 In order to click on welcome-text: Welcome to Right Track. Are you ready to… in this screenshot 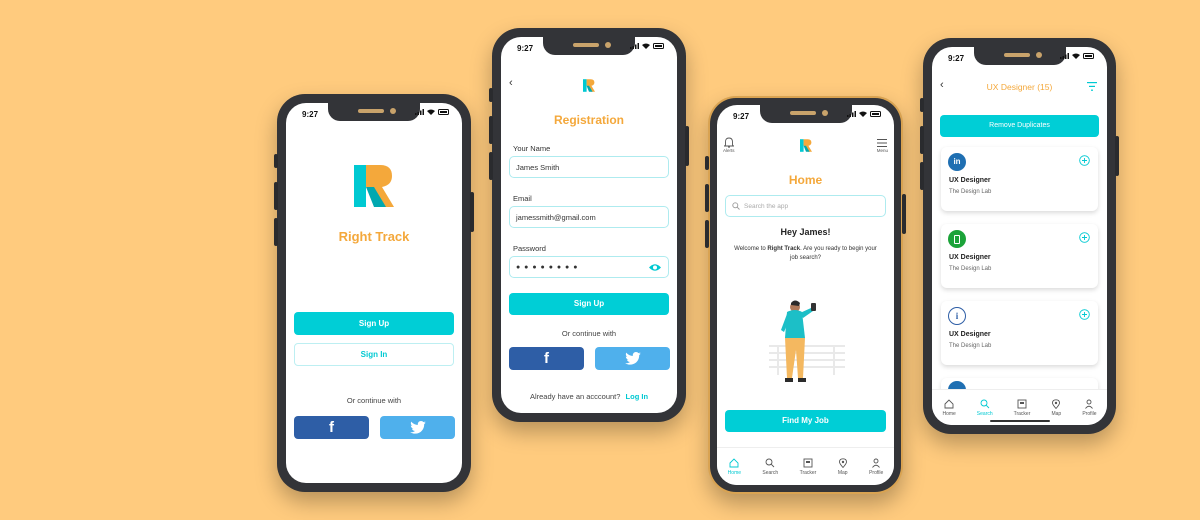, I will do `click(805, 254)`.